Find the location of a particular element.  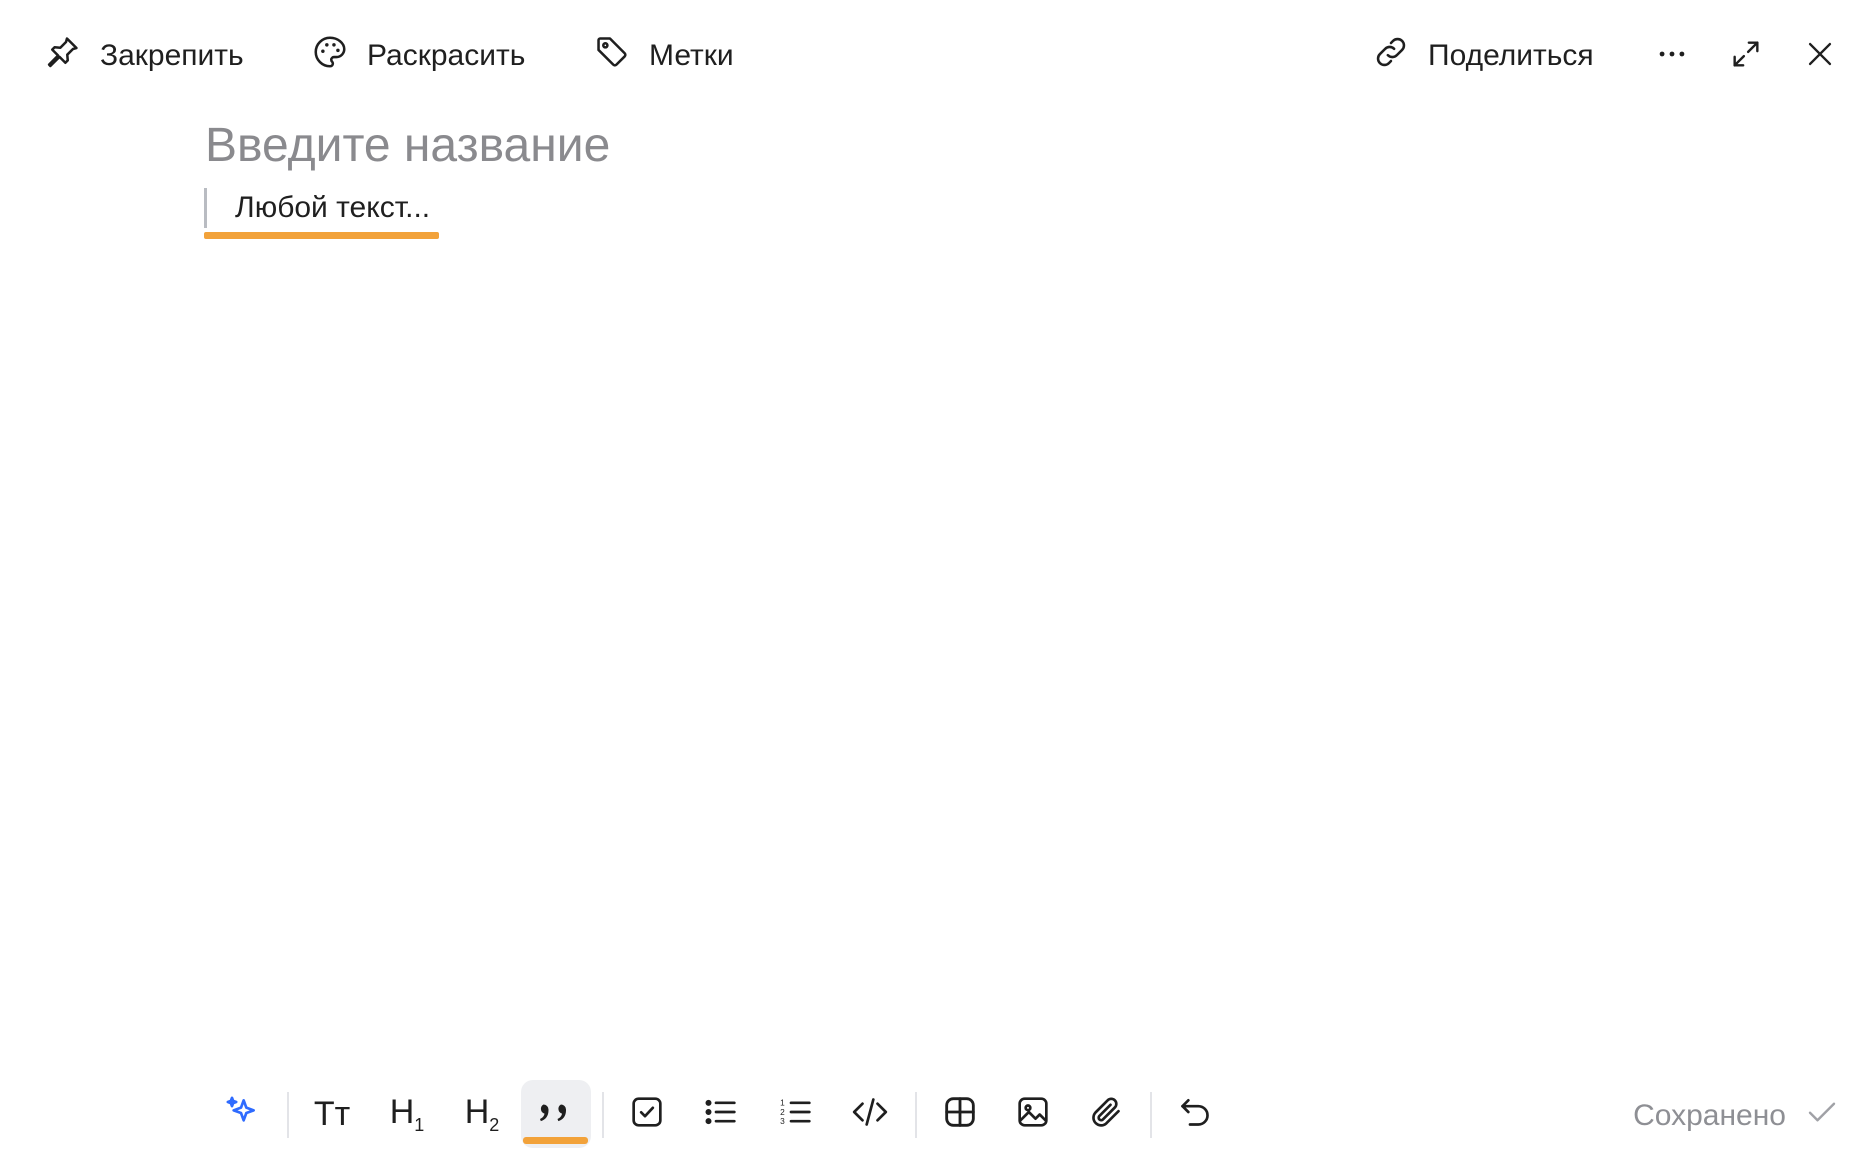

more-horizontal-icon is located at coordinates (1672, 56).